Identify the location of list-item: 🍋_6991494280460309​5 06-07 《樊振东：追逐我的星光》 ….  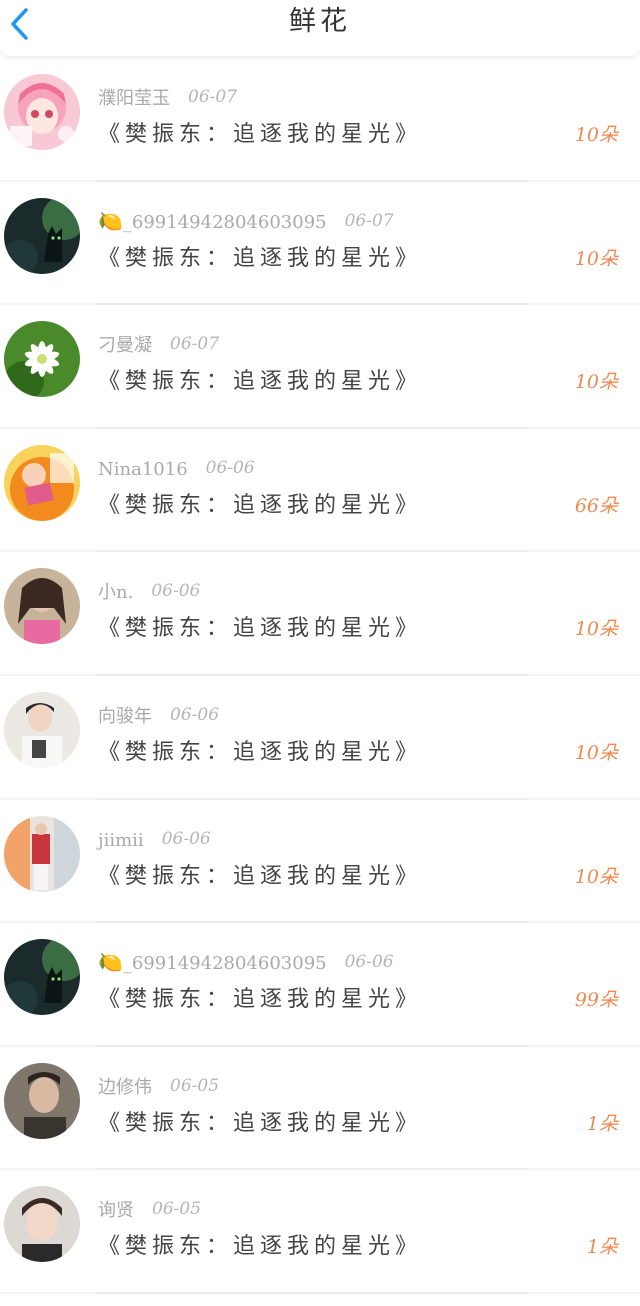
(320, 244).